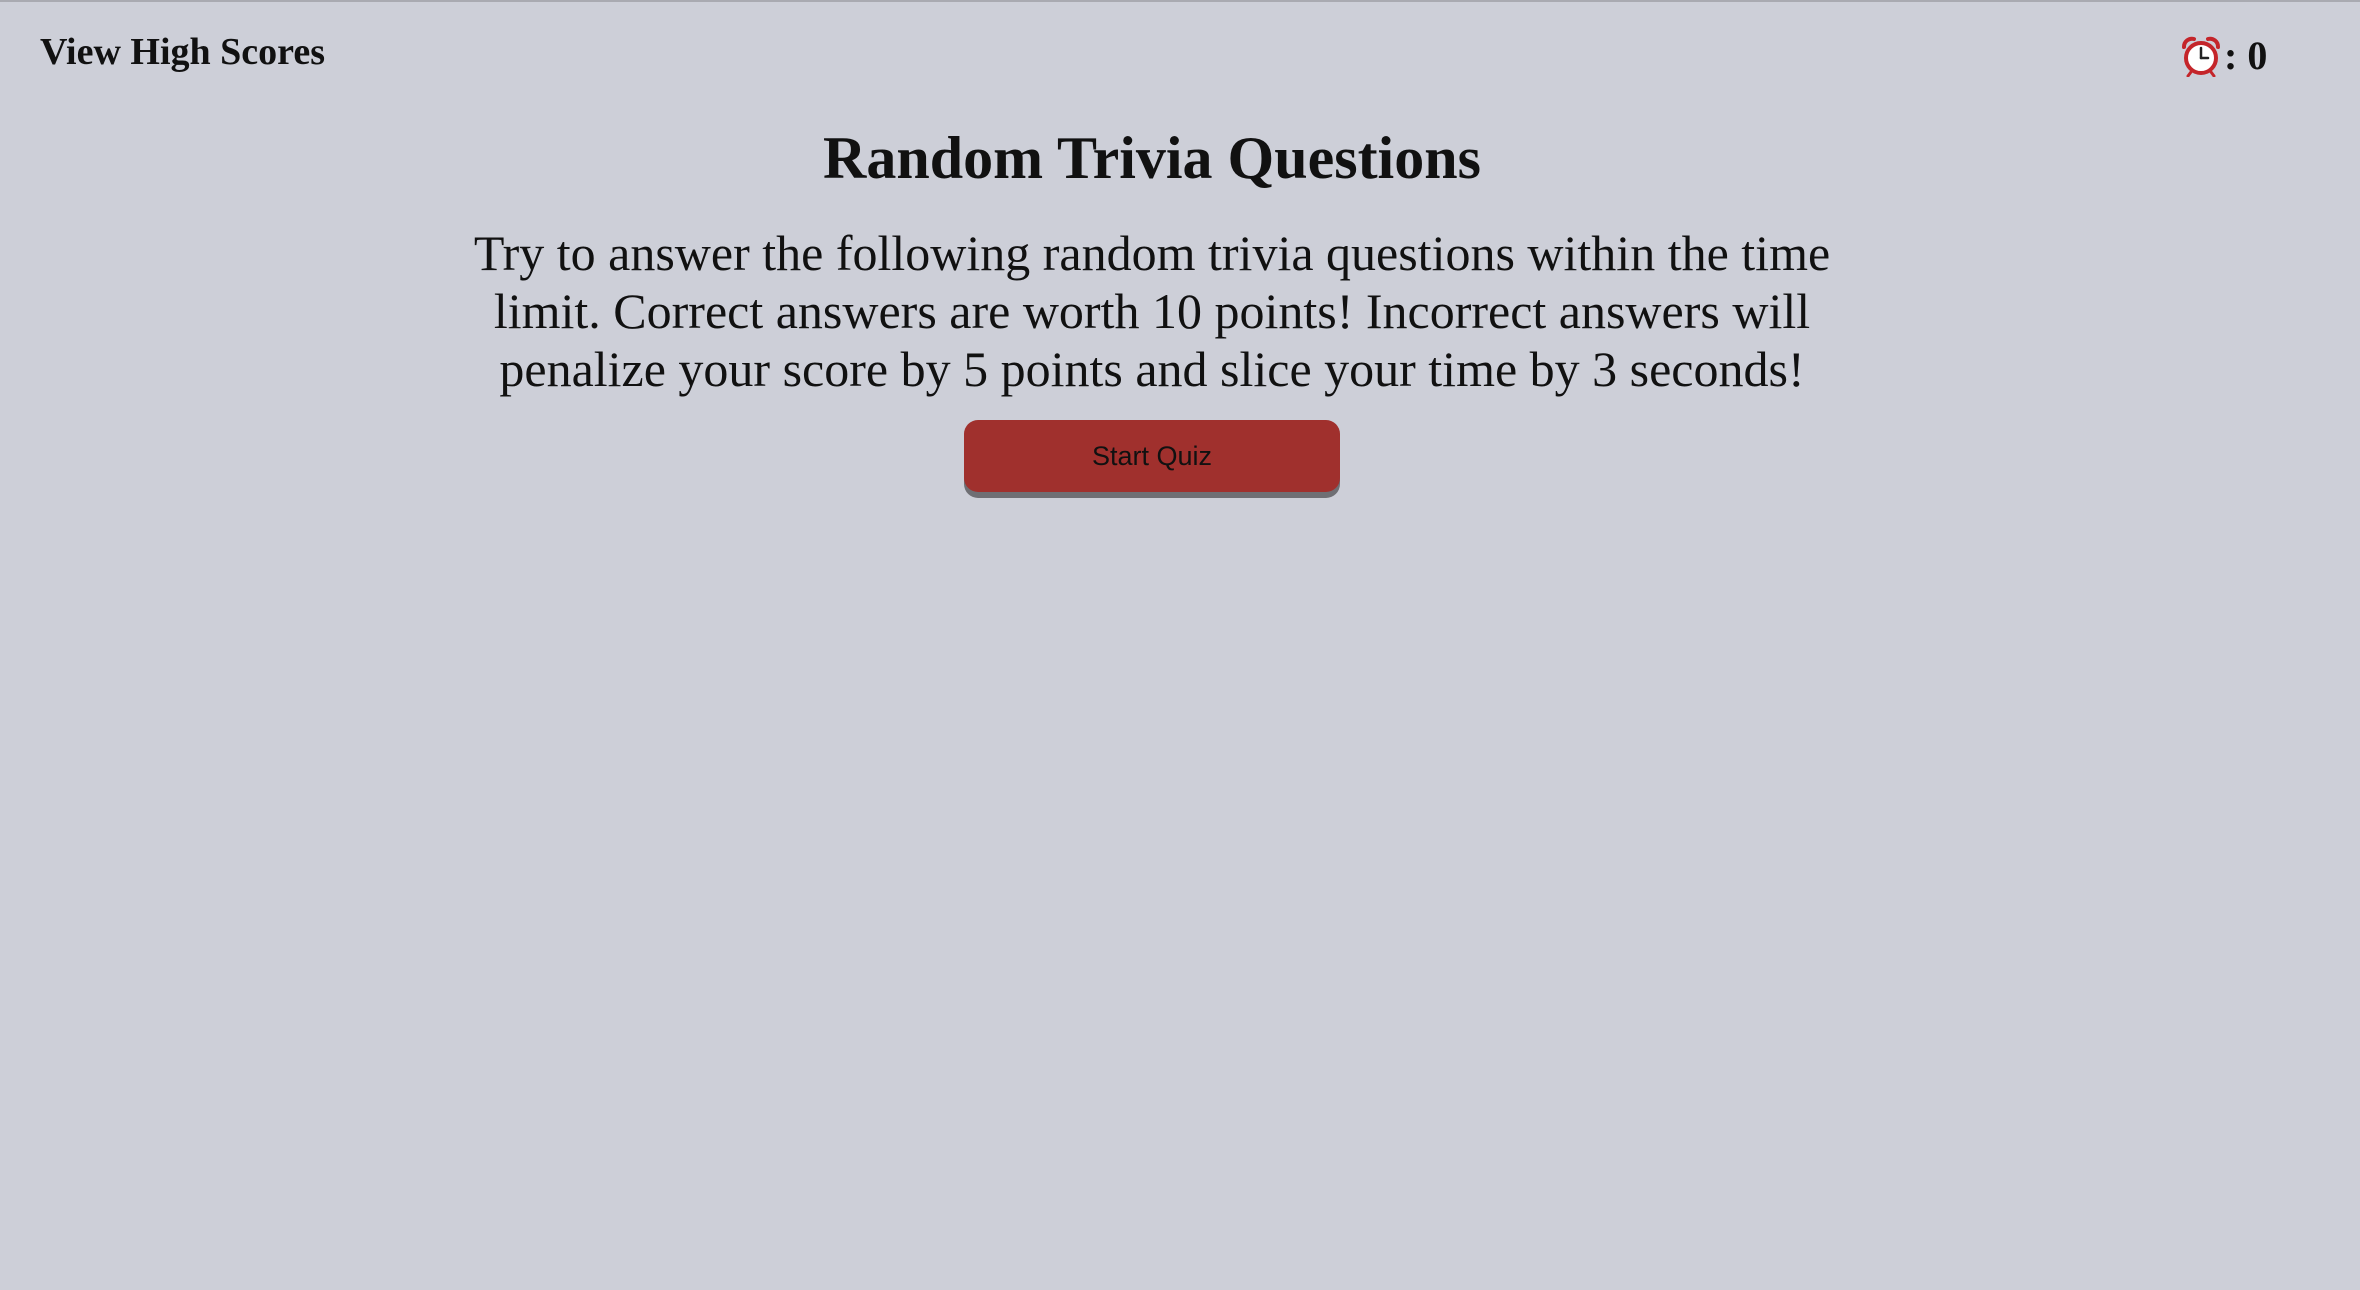 The image size is (2360, 1290). I want to click on start-quiz-button: Start Quiz, so click(1152, 456).